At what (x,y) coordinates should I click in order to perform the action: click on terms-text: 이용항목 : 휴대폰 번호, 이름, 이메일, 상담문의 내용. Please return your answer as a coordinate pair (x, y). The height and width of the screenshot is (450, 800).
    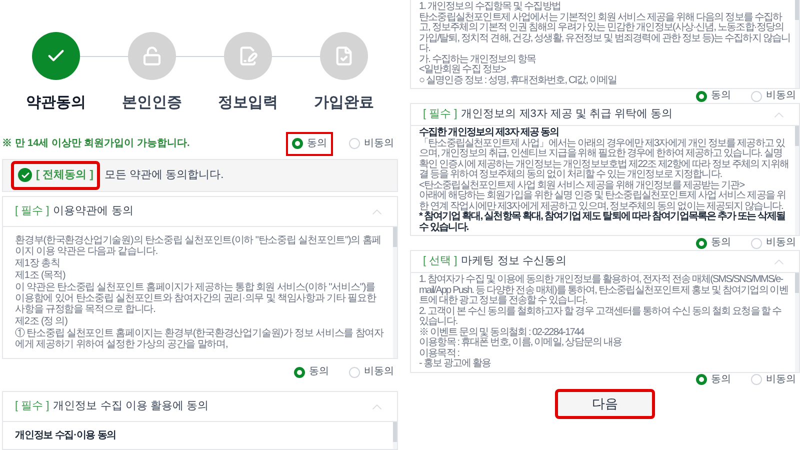
    Looking at the image, I should click on (521, 343).